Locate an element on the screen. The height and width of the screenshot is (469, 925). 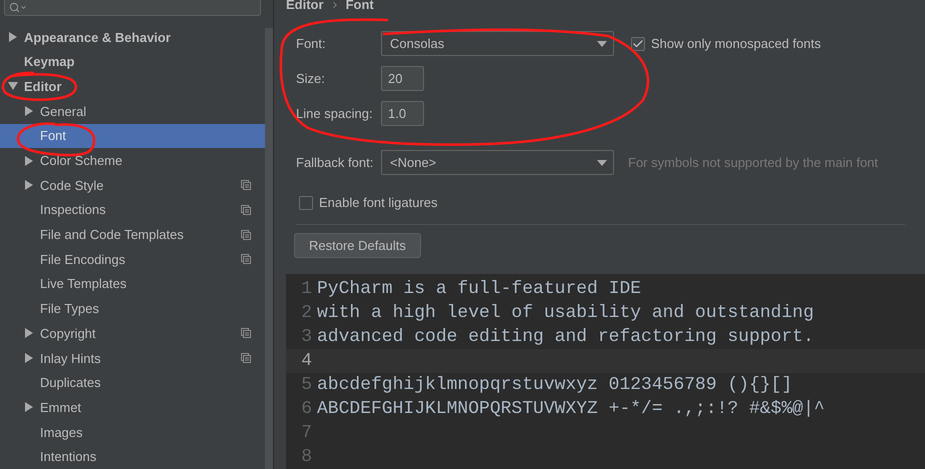
field-label: Line spacing: is located at coordinates (335, 113).